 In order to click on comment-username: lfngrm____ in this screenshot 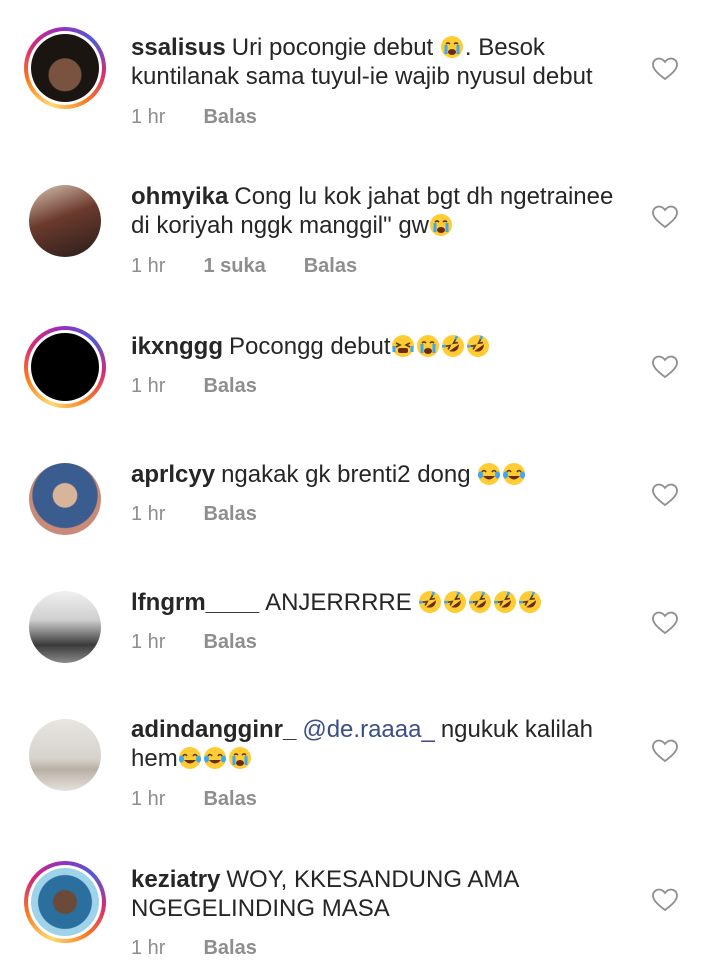, I will do `click(195, 602)`.